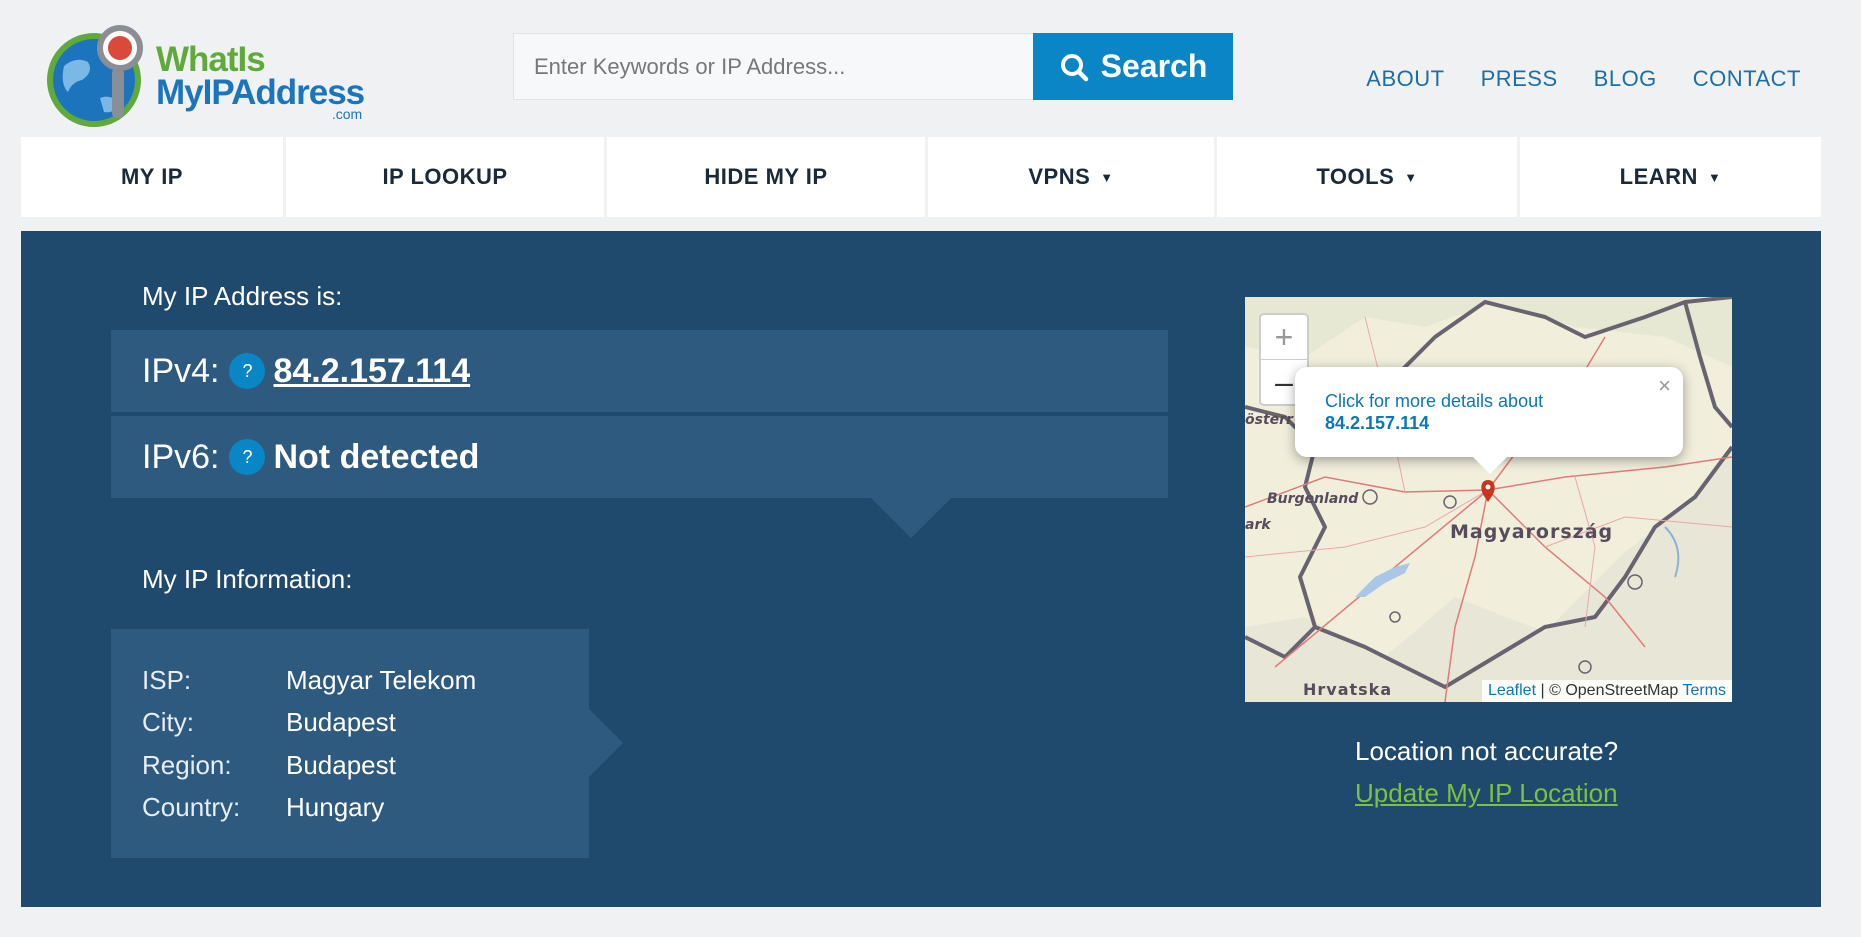 The height and width of the screenshot is (937, 1861). I want to click on info-row-region: Region: Budapest, so click(365, 765).